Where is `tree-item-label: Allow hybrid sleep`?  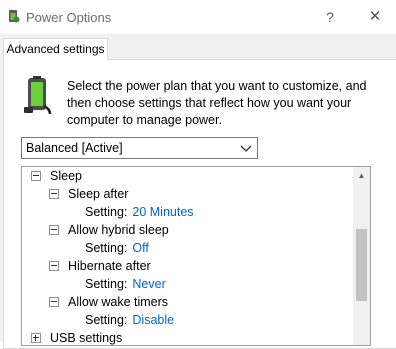 tree-item-label: Allow hybrid sleep is located at coordinates (118, 230).